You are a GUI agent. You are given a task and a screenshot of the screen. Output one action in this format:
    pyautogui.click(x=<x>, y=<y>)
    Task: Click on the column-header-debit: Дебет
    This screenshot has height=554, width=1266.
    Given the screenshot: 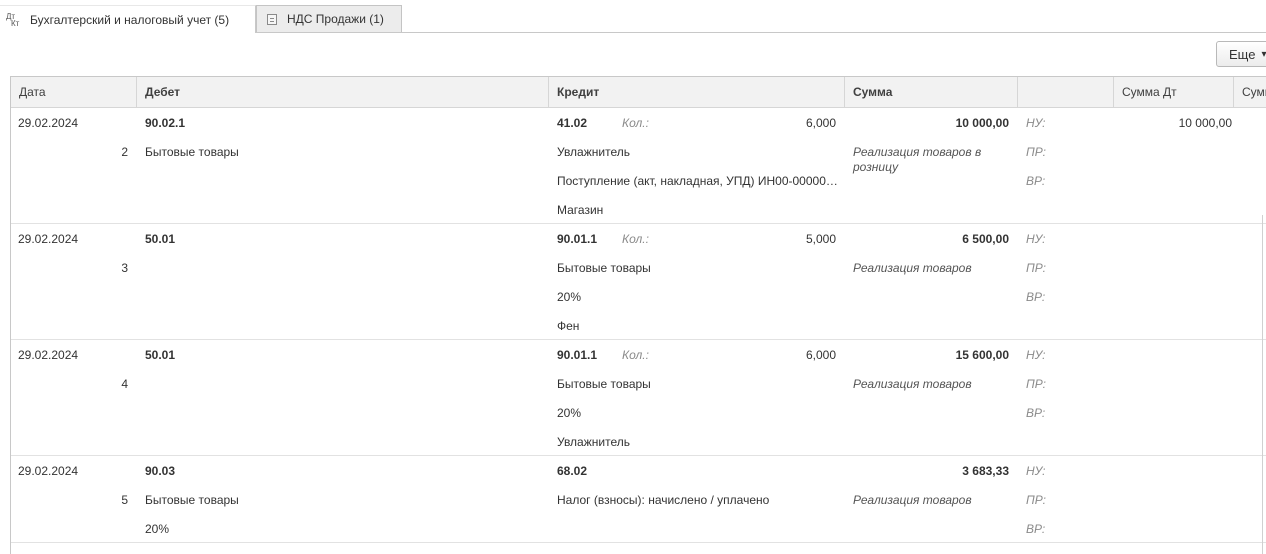 What is the action you would take?
    pyautogui.click(x=343, y=92)
    